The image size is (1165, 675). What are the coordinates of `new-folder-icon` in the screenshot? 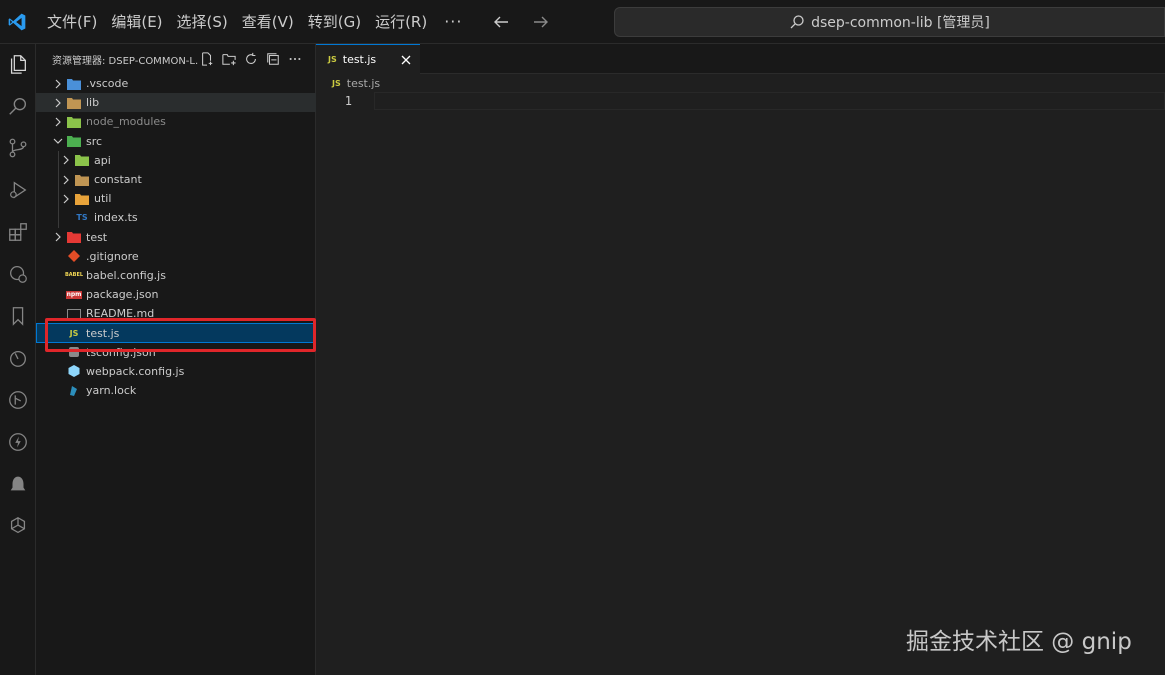 It's located at (229, 59).